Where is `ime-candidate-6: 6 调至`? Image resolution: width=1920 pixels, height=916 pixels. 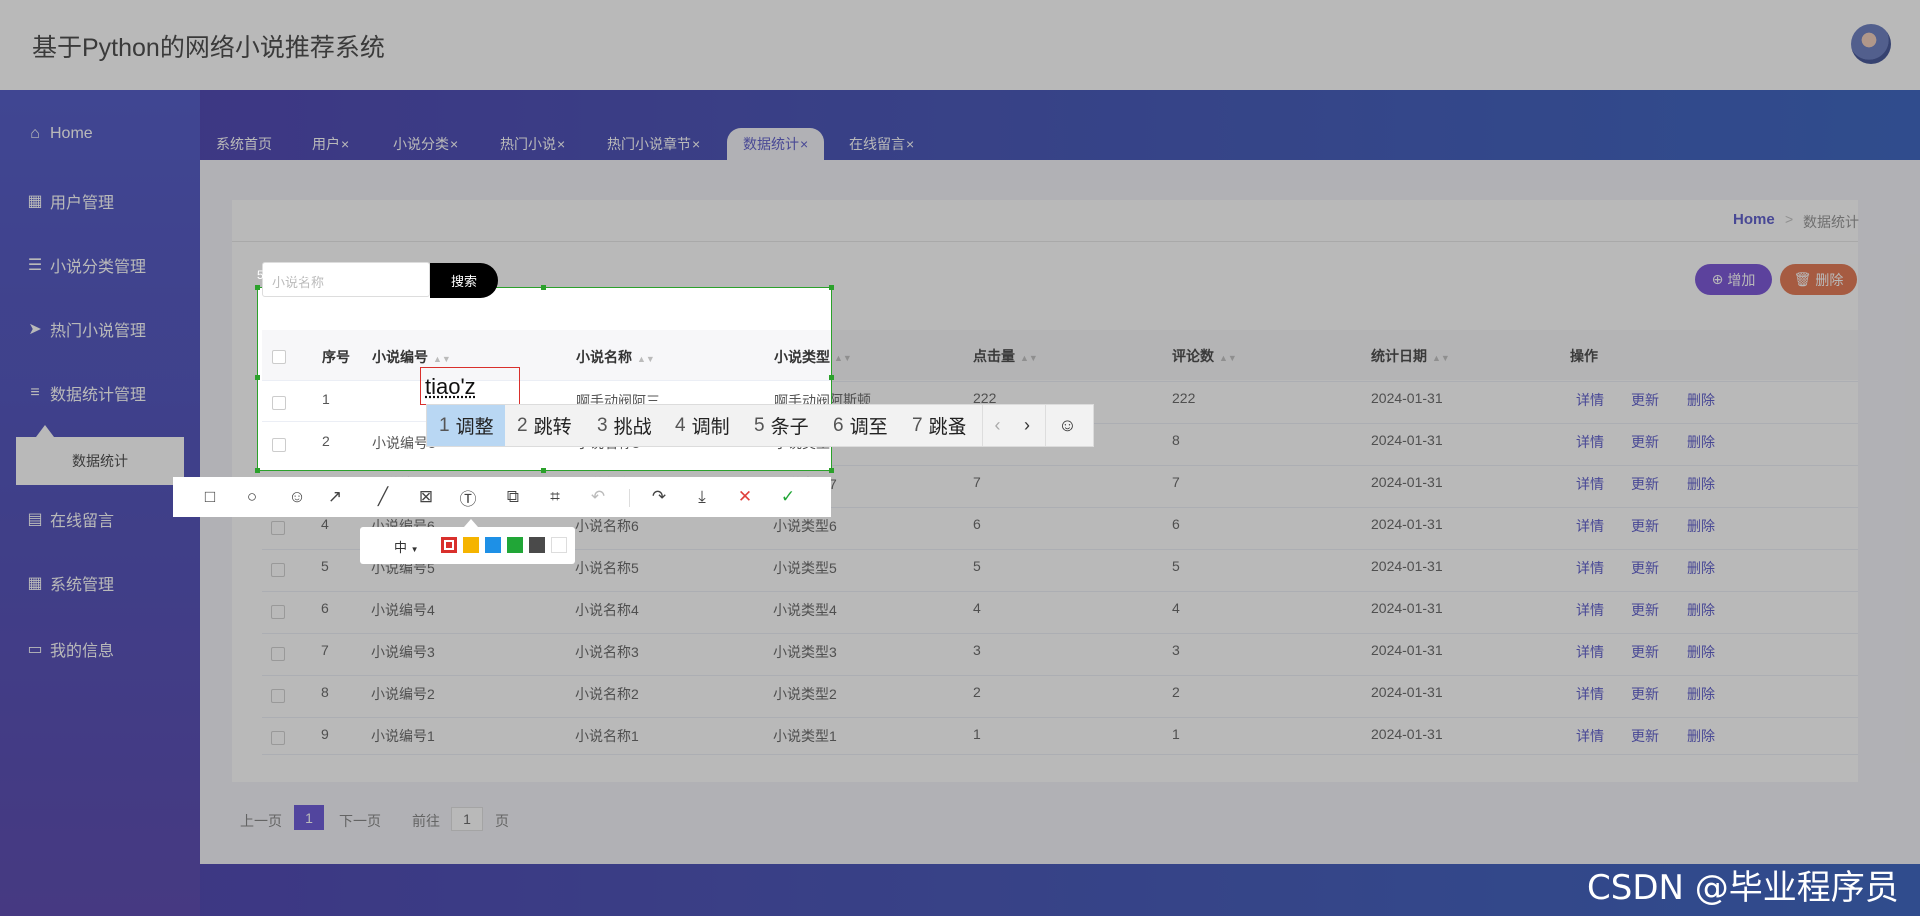 ime-candidate-6: 6 调至 is located at coordinates (860, 425).